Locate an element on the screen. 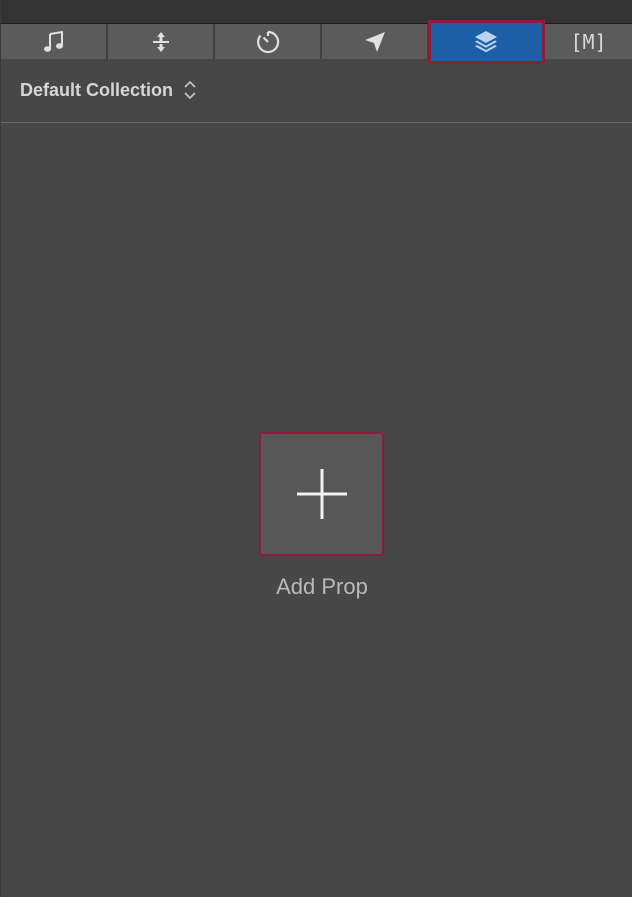 This screenshot has width=632, height=897. tab-navigate is located at coordinates (375, 41).